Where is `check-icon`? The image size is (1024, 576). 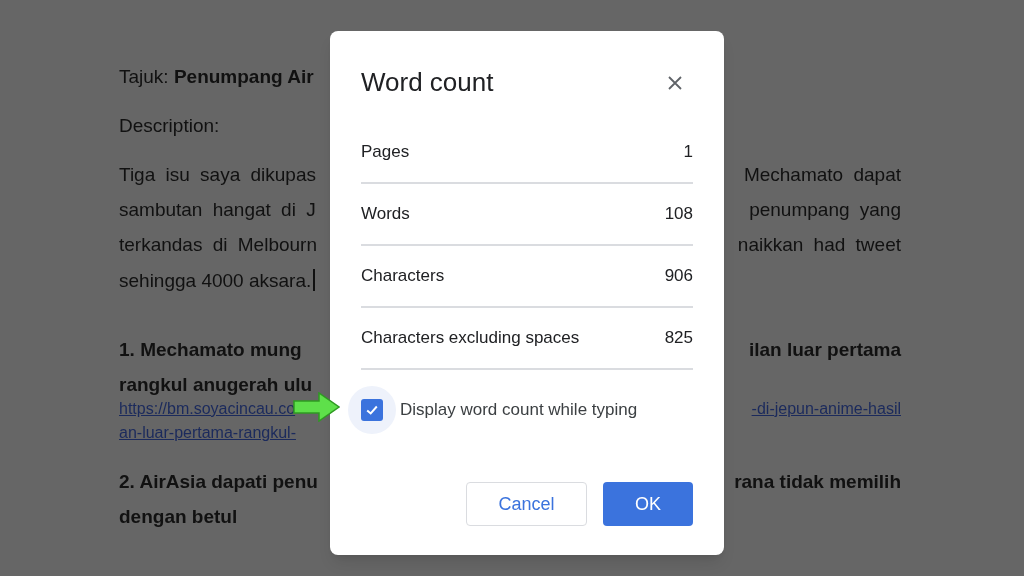
check-icon is located at coordinates (372, 410).